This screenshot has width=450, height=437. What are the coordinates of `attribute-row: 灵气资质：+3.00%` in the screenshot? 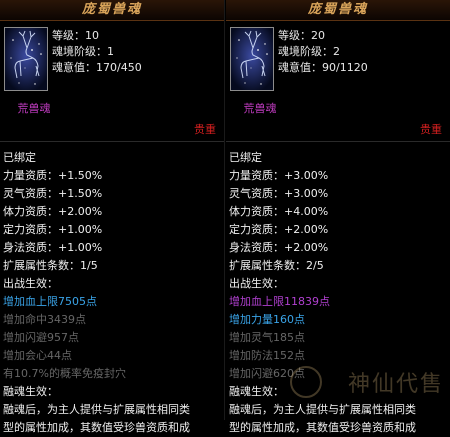 It's located at (339, 194).